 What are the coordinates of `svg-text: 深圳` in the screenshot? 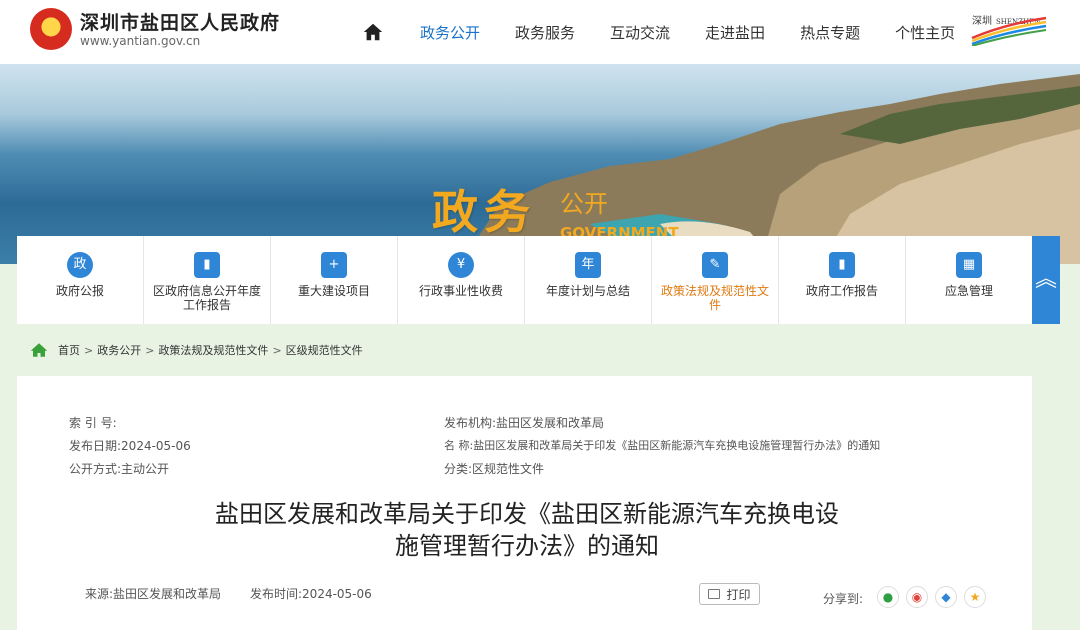 It's located at (982, 21).